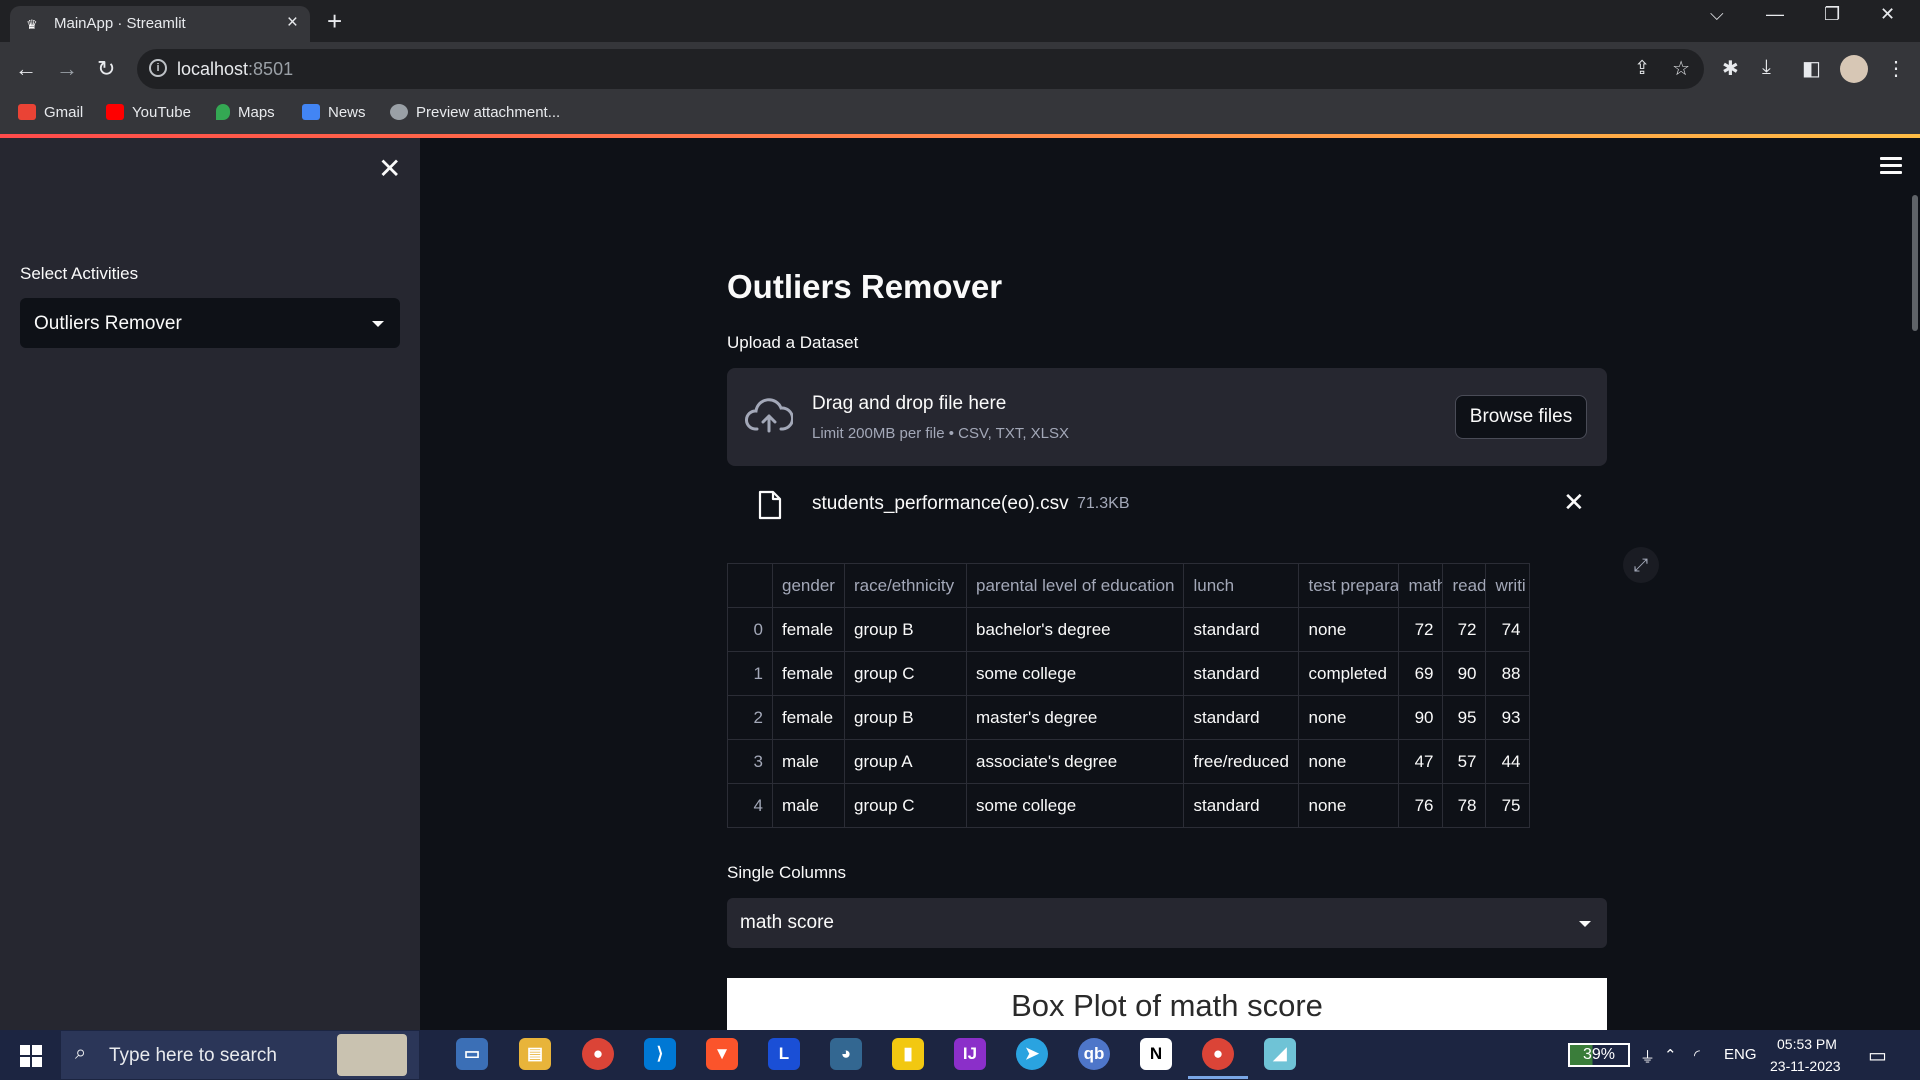  I want to click on chrome-icon: ●, so click(598, 1054).